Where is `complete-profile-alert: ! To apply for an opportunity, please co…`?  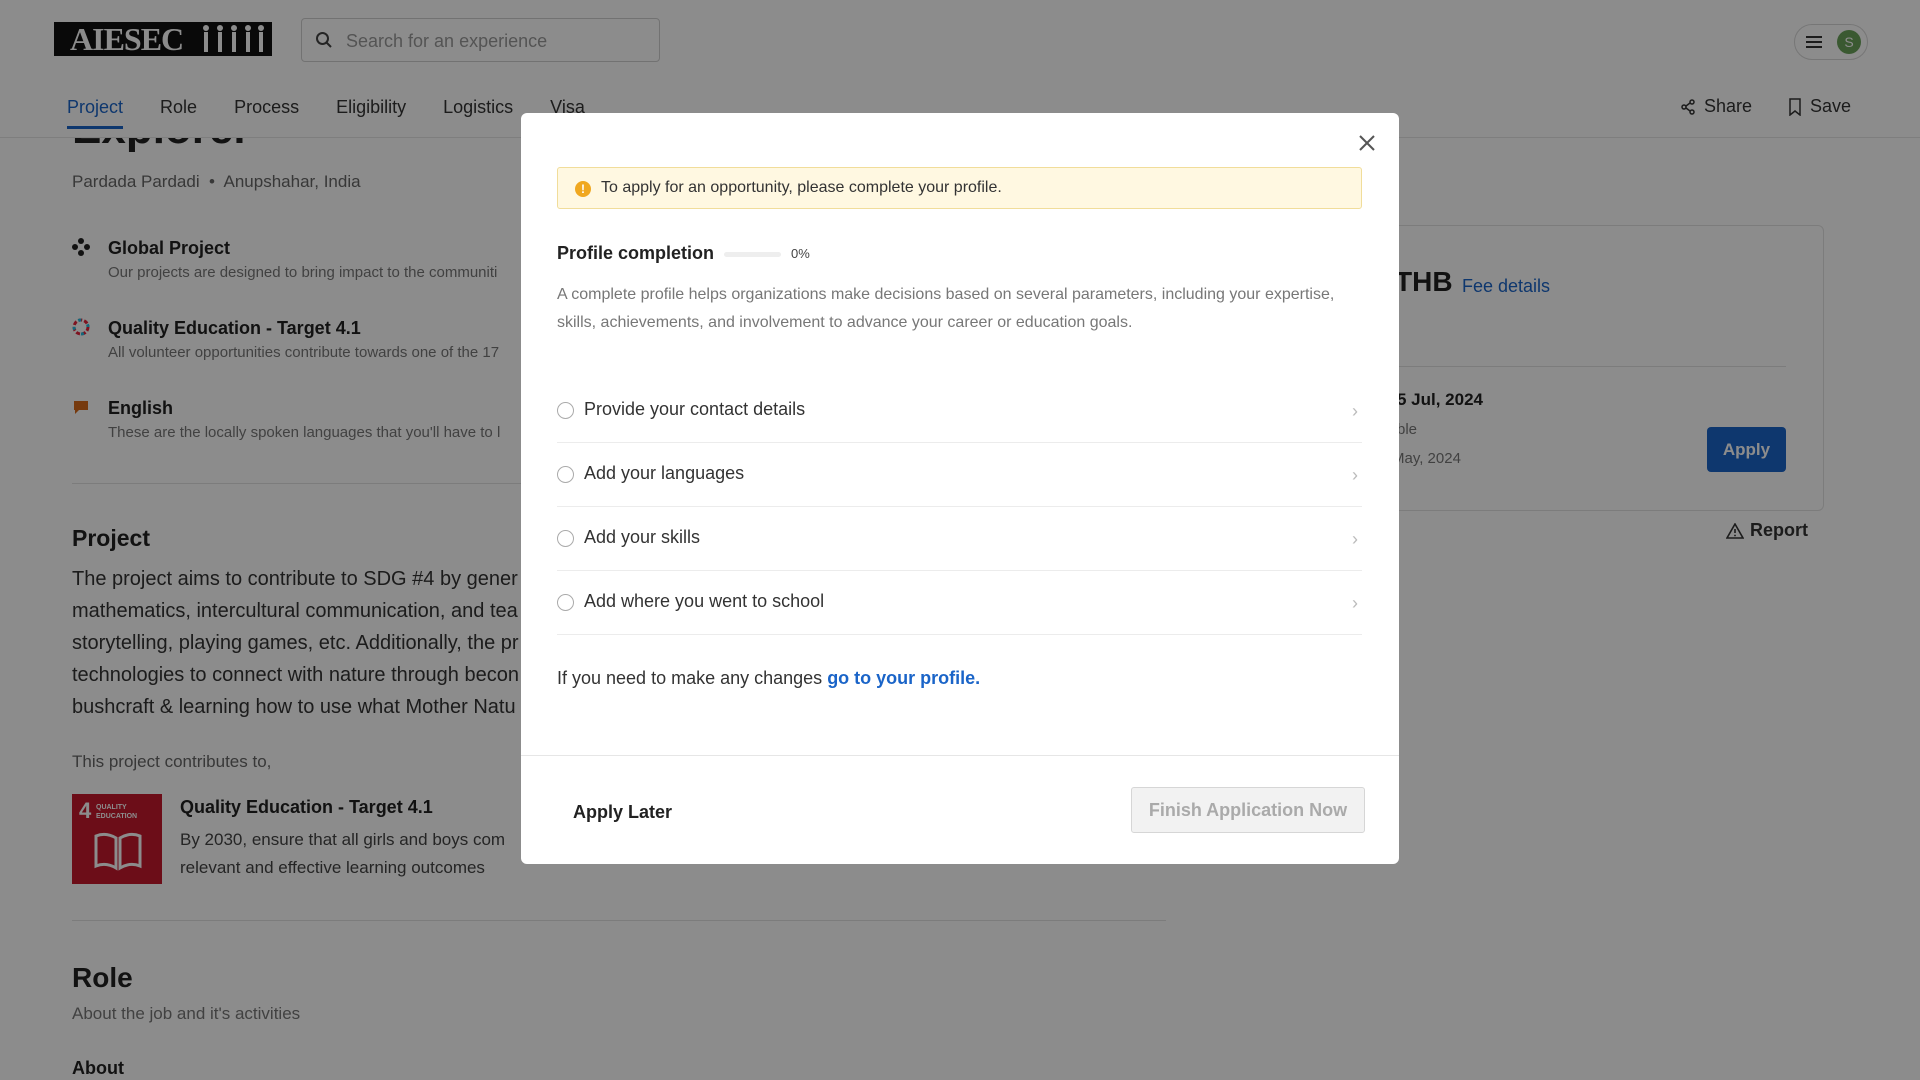 complete-profile-alert: ! To apply for an opportunity, please co… is located at coordinates (959, 188).